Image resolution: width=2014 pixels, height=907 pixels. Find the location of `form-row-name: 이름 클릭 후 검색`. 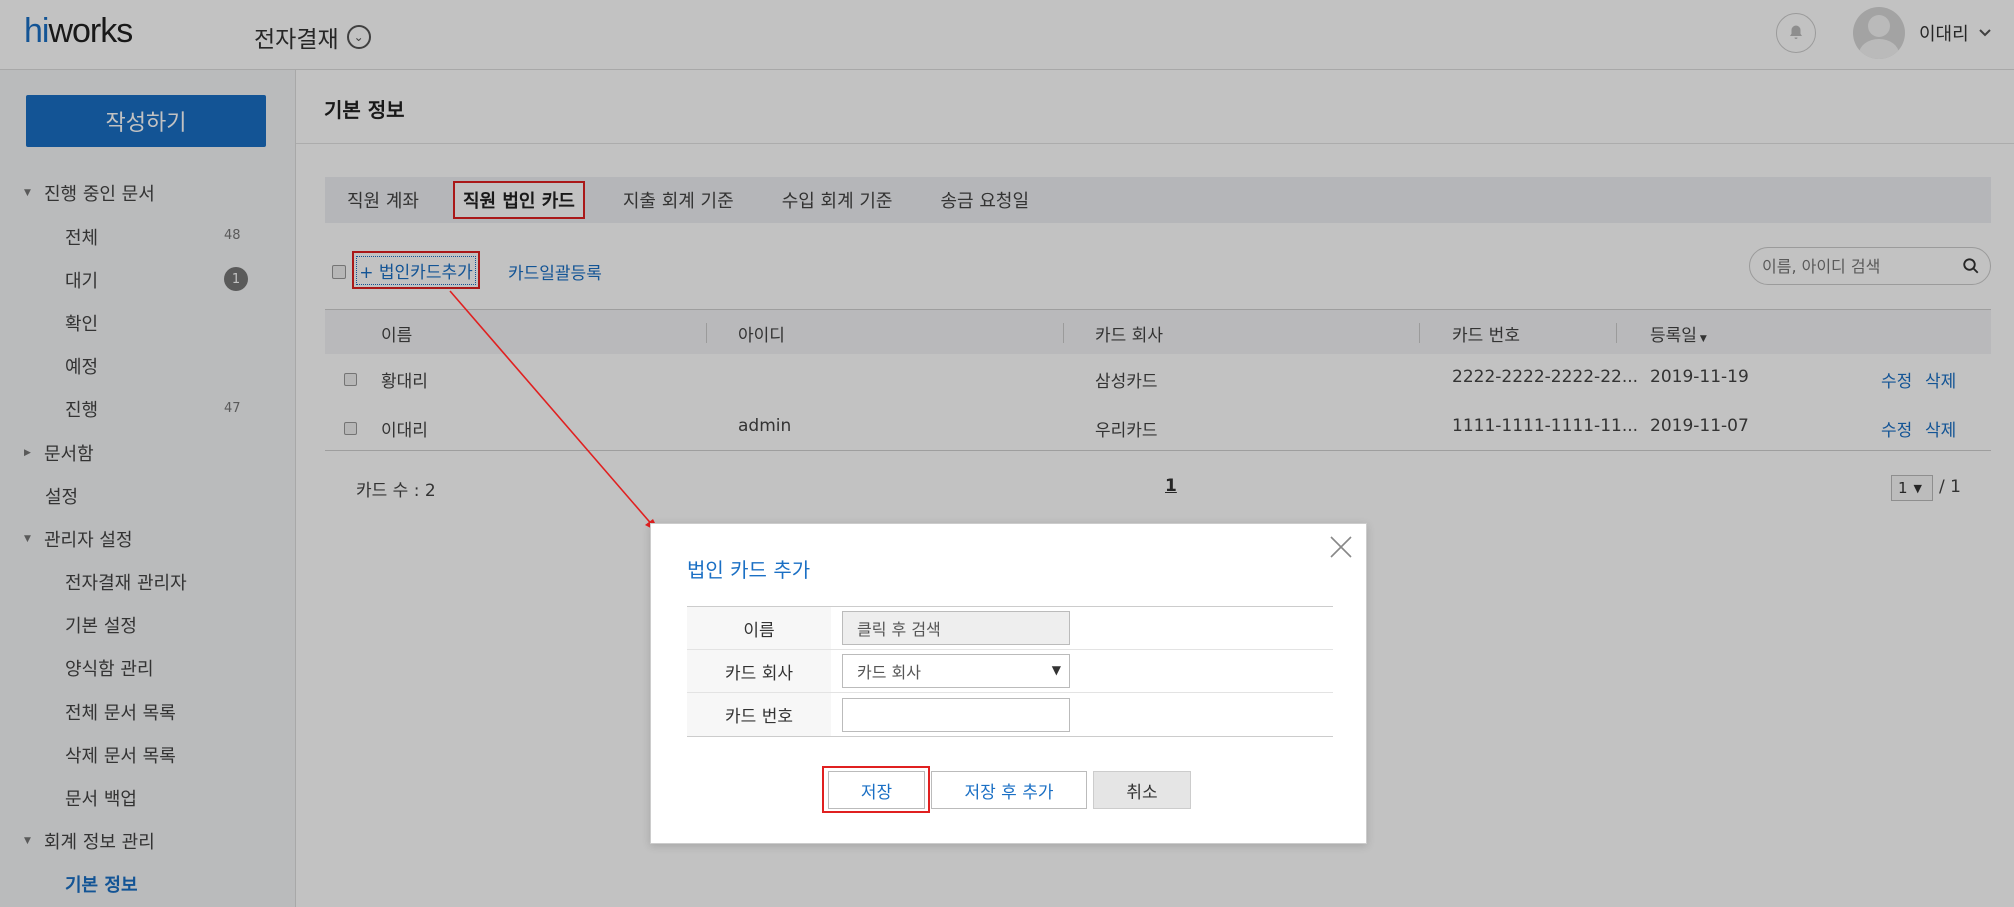

form-row-name: 이름 클릭 후 검색 is located at coordinates (1010, 628).